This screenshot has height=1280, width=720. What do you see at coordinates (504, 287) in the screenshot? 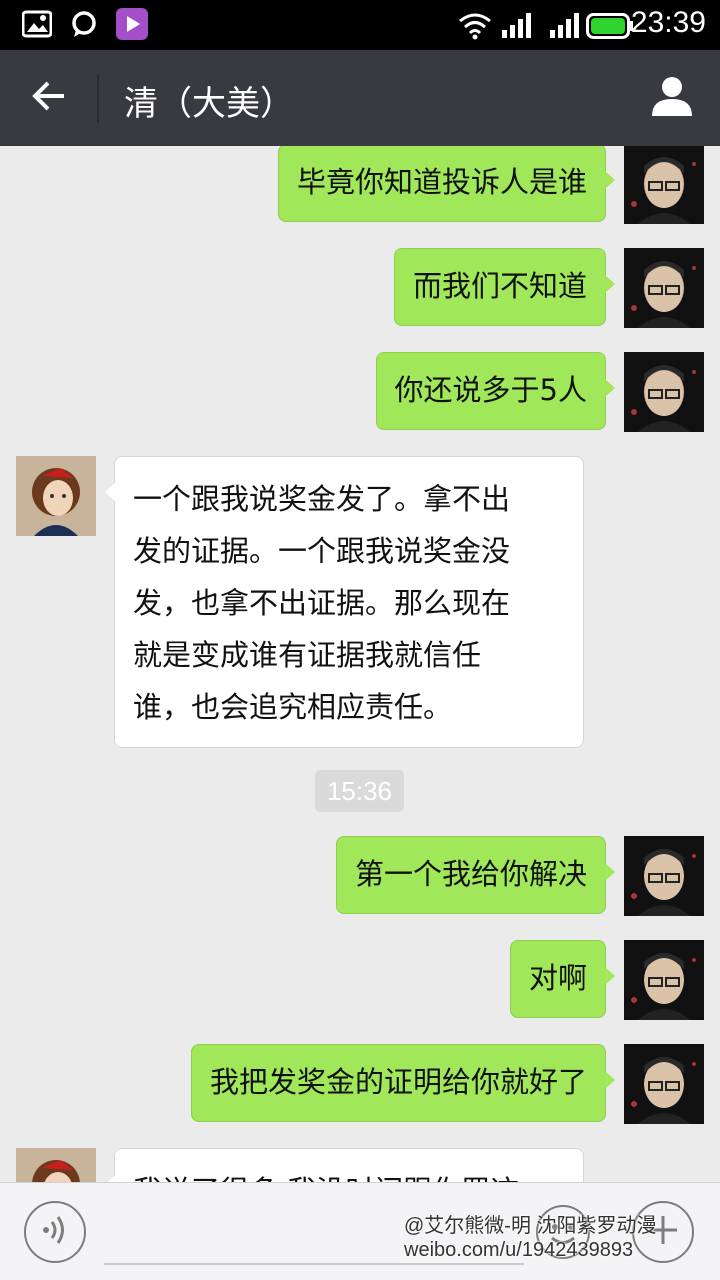
I see `my-message-bubble: 而我们不知道` at bounding box center [504, 287].